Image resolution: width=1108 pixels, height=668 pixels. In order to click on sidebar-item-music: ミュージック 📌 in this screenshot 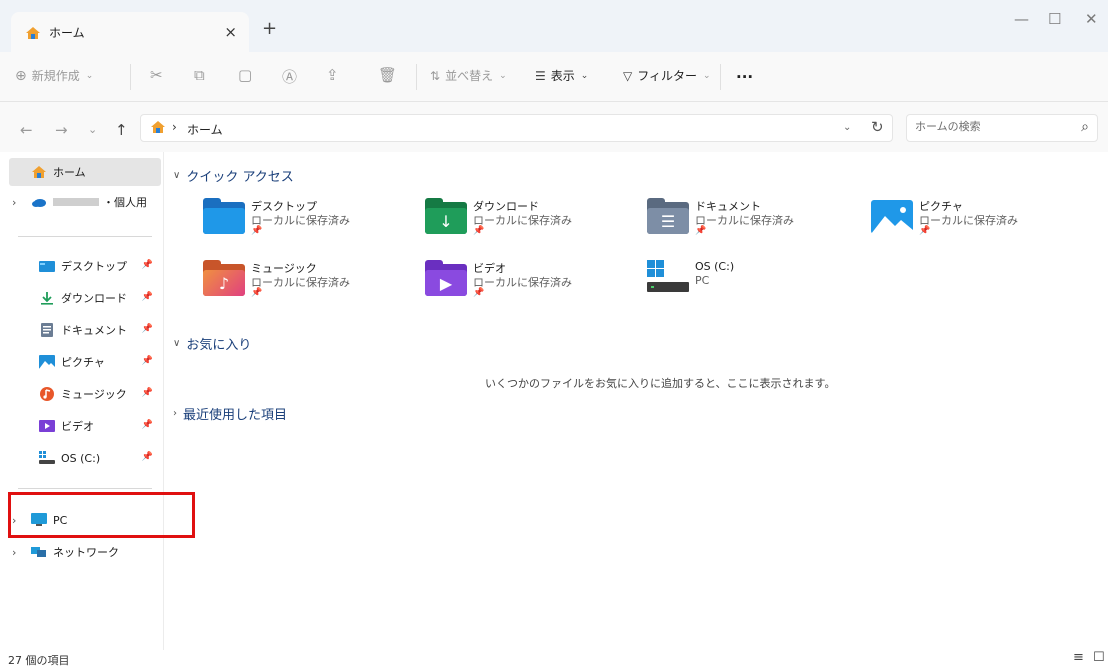, I will do `click(85, 394)`.